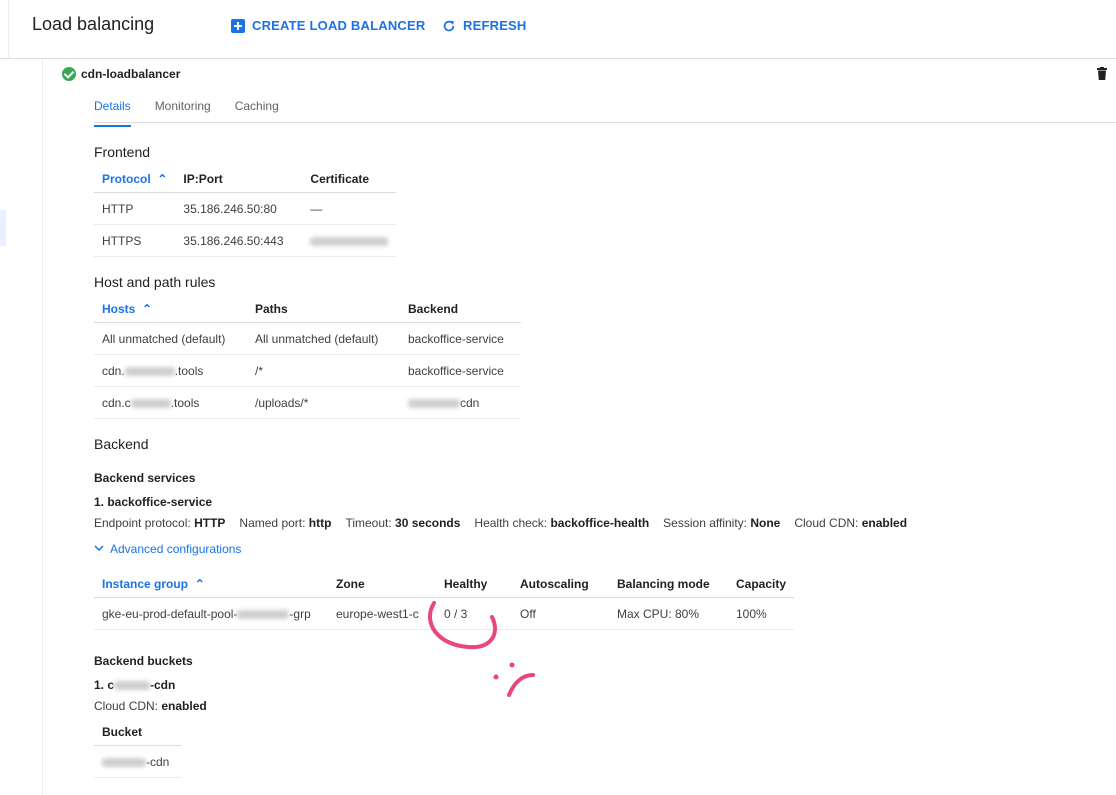 The height and width of the screenshot is (795, 1116). What do you see at coordinates (153, 502) in the screenshot?
I see `backend-service-name: 1. backoffice-service` at bounding box center [153, 502].